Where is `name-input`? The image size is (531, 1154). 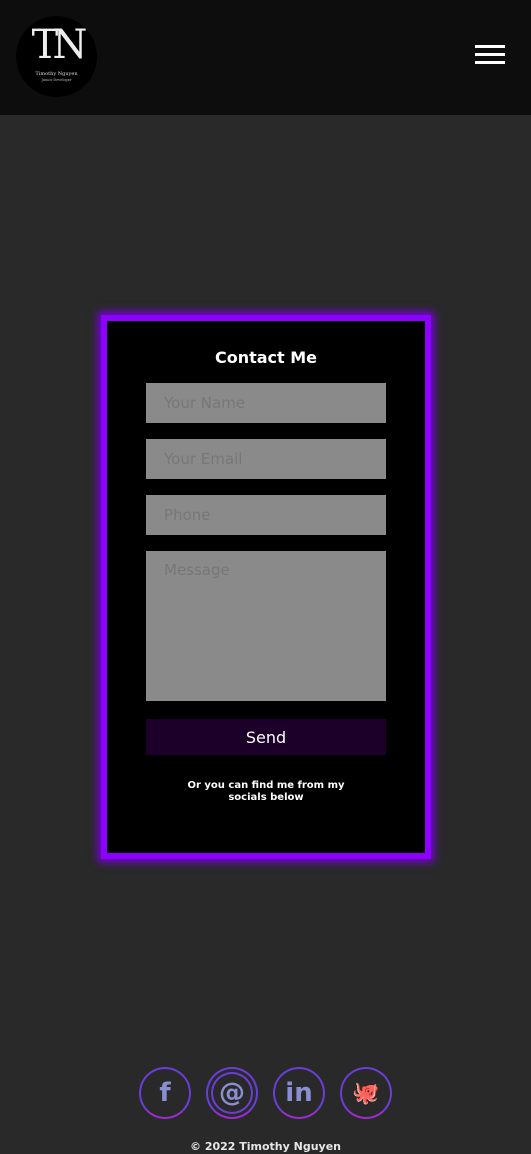 name-input is located at coordinates (266, 403).